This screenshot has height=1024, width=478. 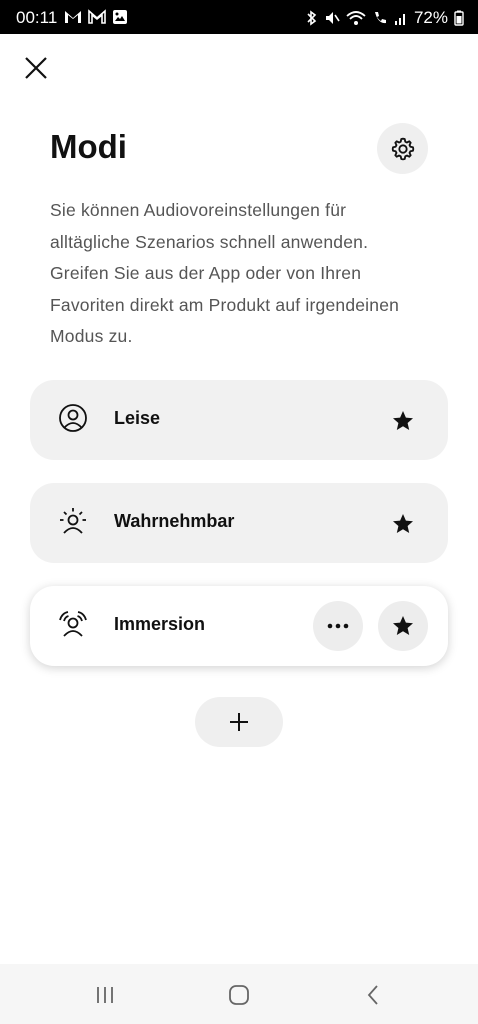 I want to click on bluetooth-icon, so click(x=312, y=18).